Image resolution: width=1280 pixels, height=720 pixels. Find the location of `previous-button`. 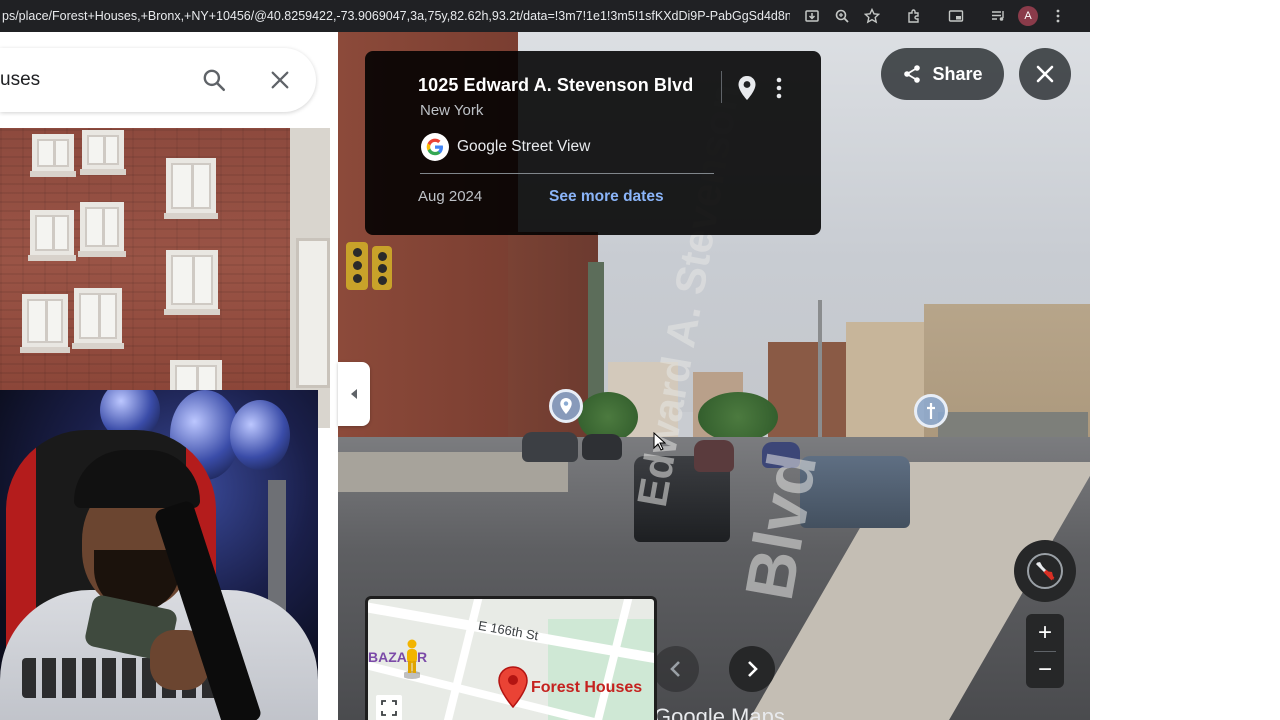

previous-button is located at coordinates (676, 669).